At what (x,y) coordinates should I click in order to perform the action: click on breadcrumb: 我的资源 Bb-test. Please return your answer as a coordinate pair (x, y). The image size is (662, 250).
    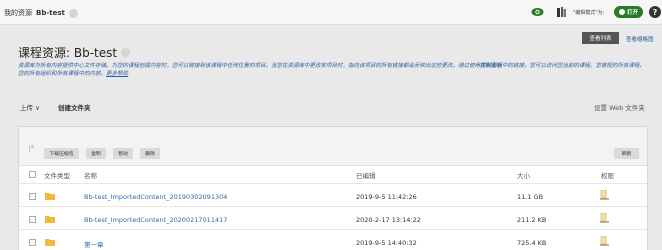
    Looking at the image, I should click on (41, 13).